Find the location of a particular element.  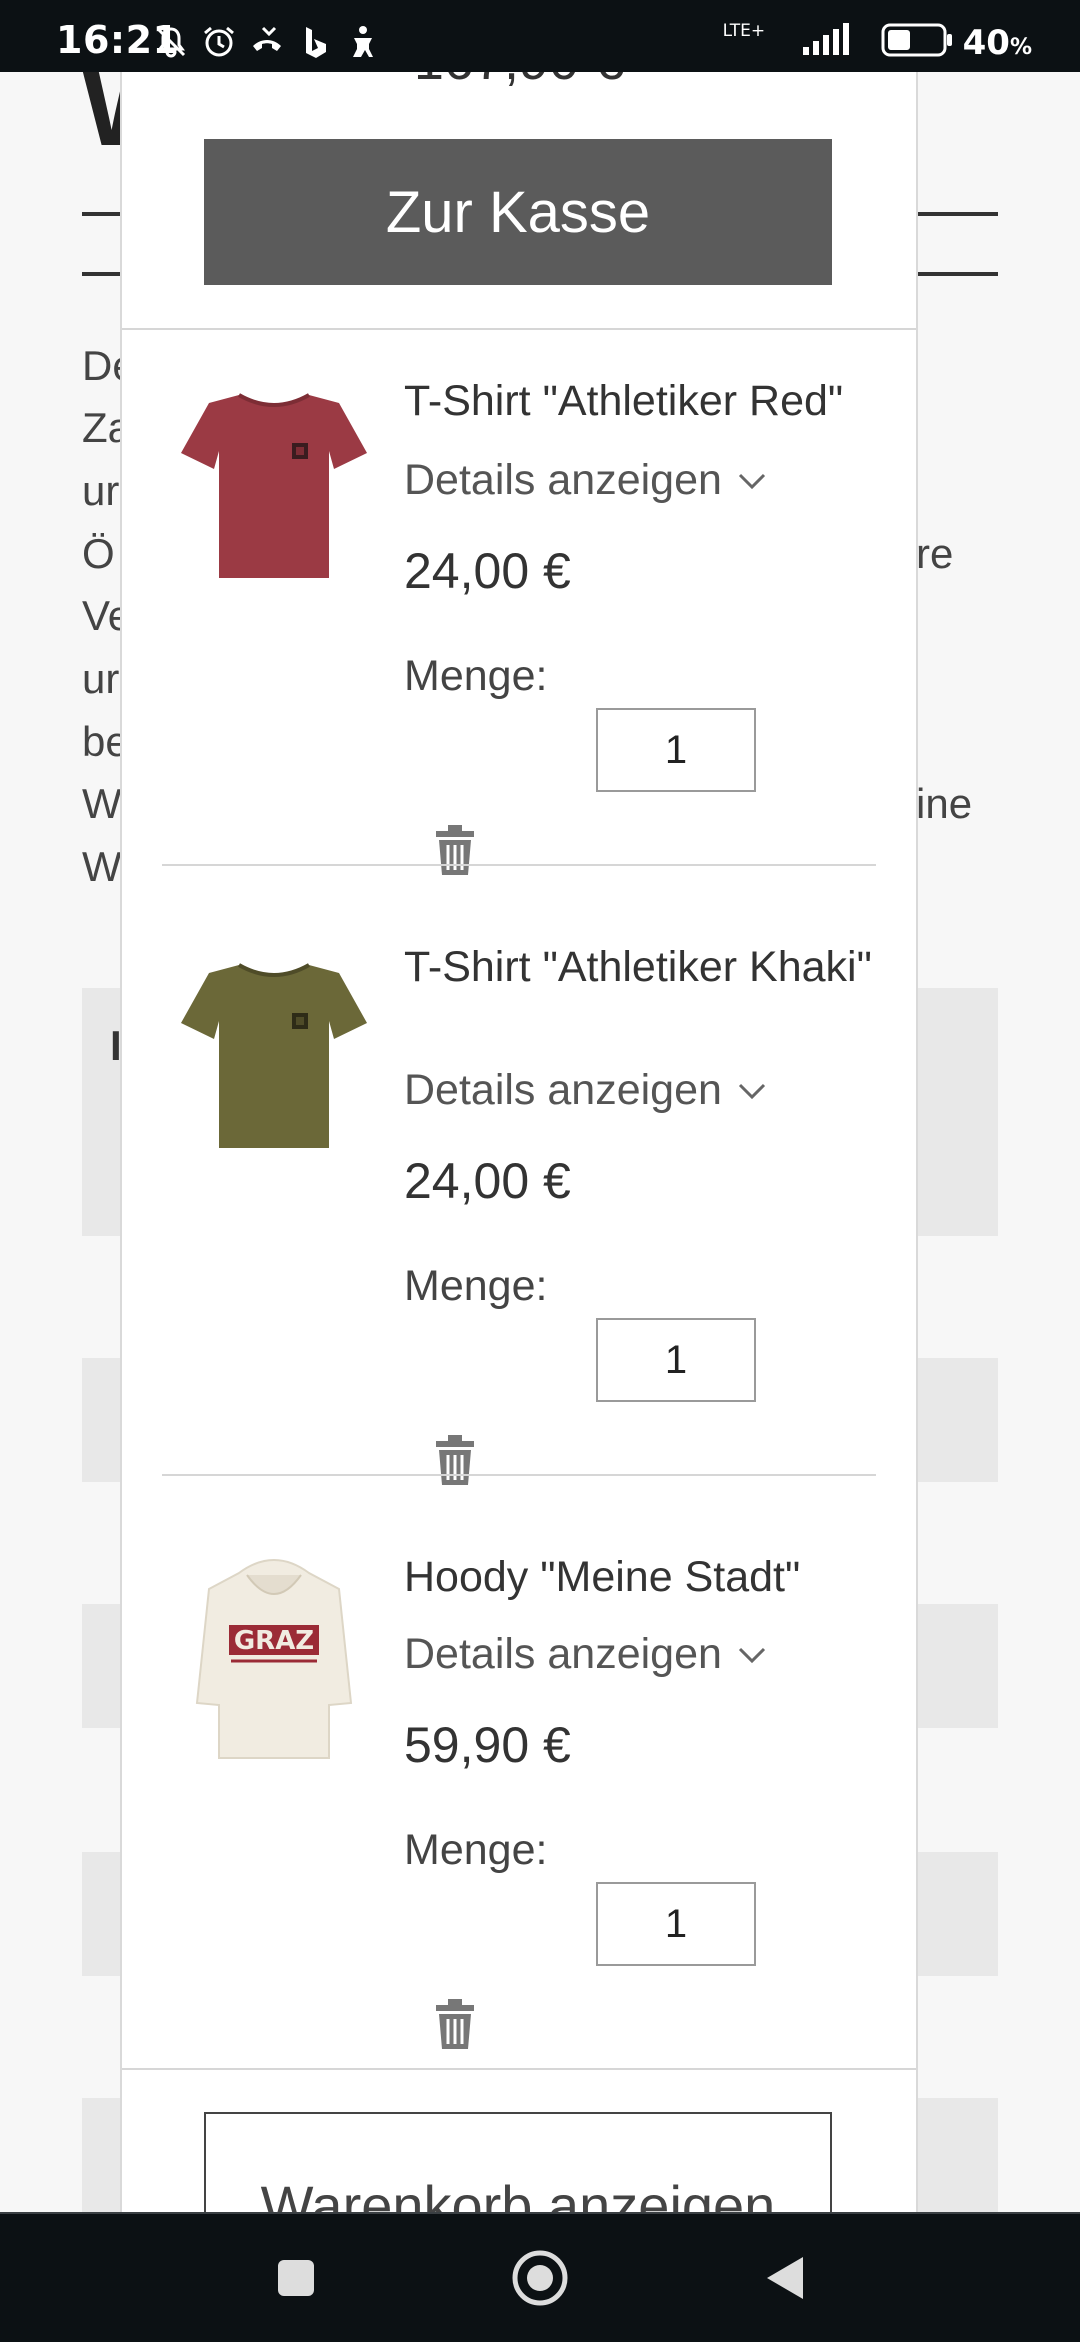

status-bar: 16:21 LTE+ 40% is located at coordinates (540, 36).